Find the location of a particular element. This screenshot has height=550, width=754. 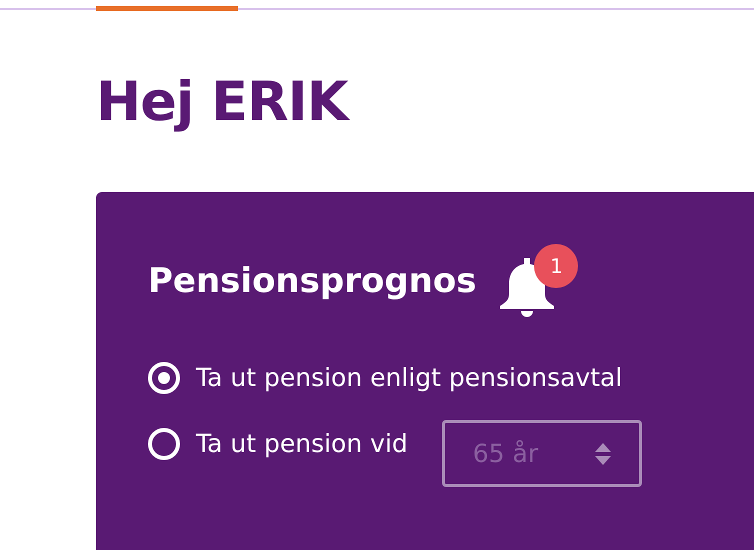

select-value: 65 år is located at coordinates (505, 454).